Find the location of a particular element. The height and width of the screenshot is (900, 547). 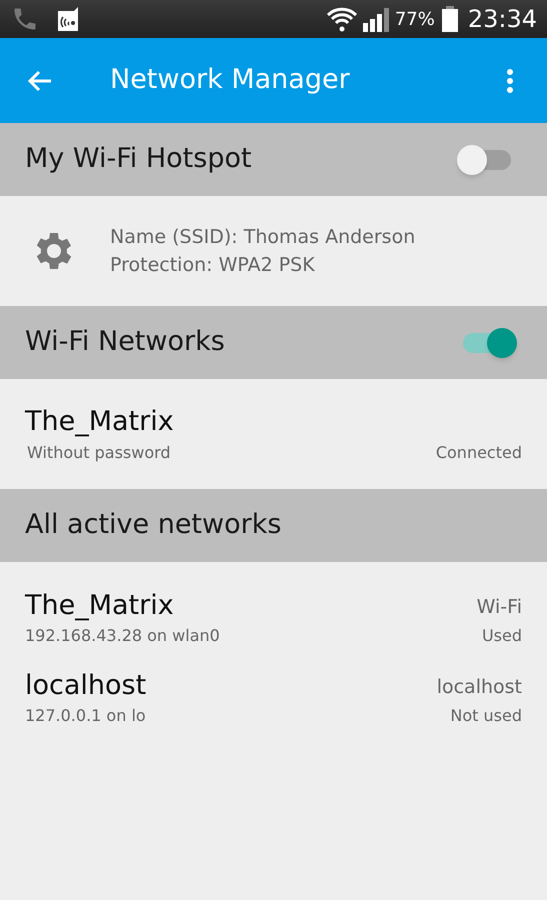

clock: 23:34 is located at coordinates (502, 19).